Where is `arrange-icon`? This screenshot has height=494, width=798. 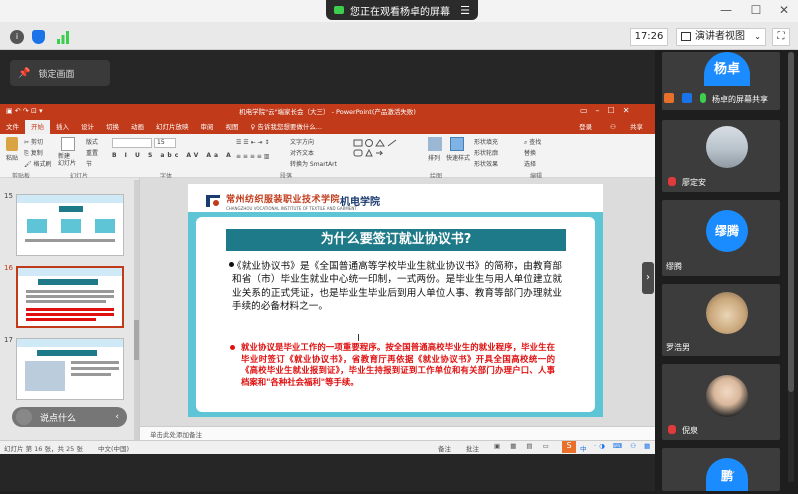
arrange-icon is located at coordinates (435, 144).